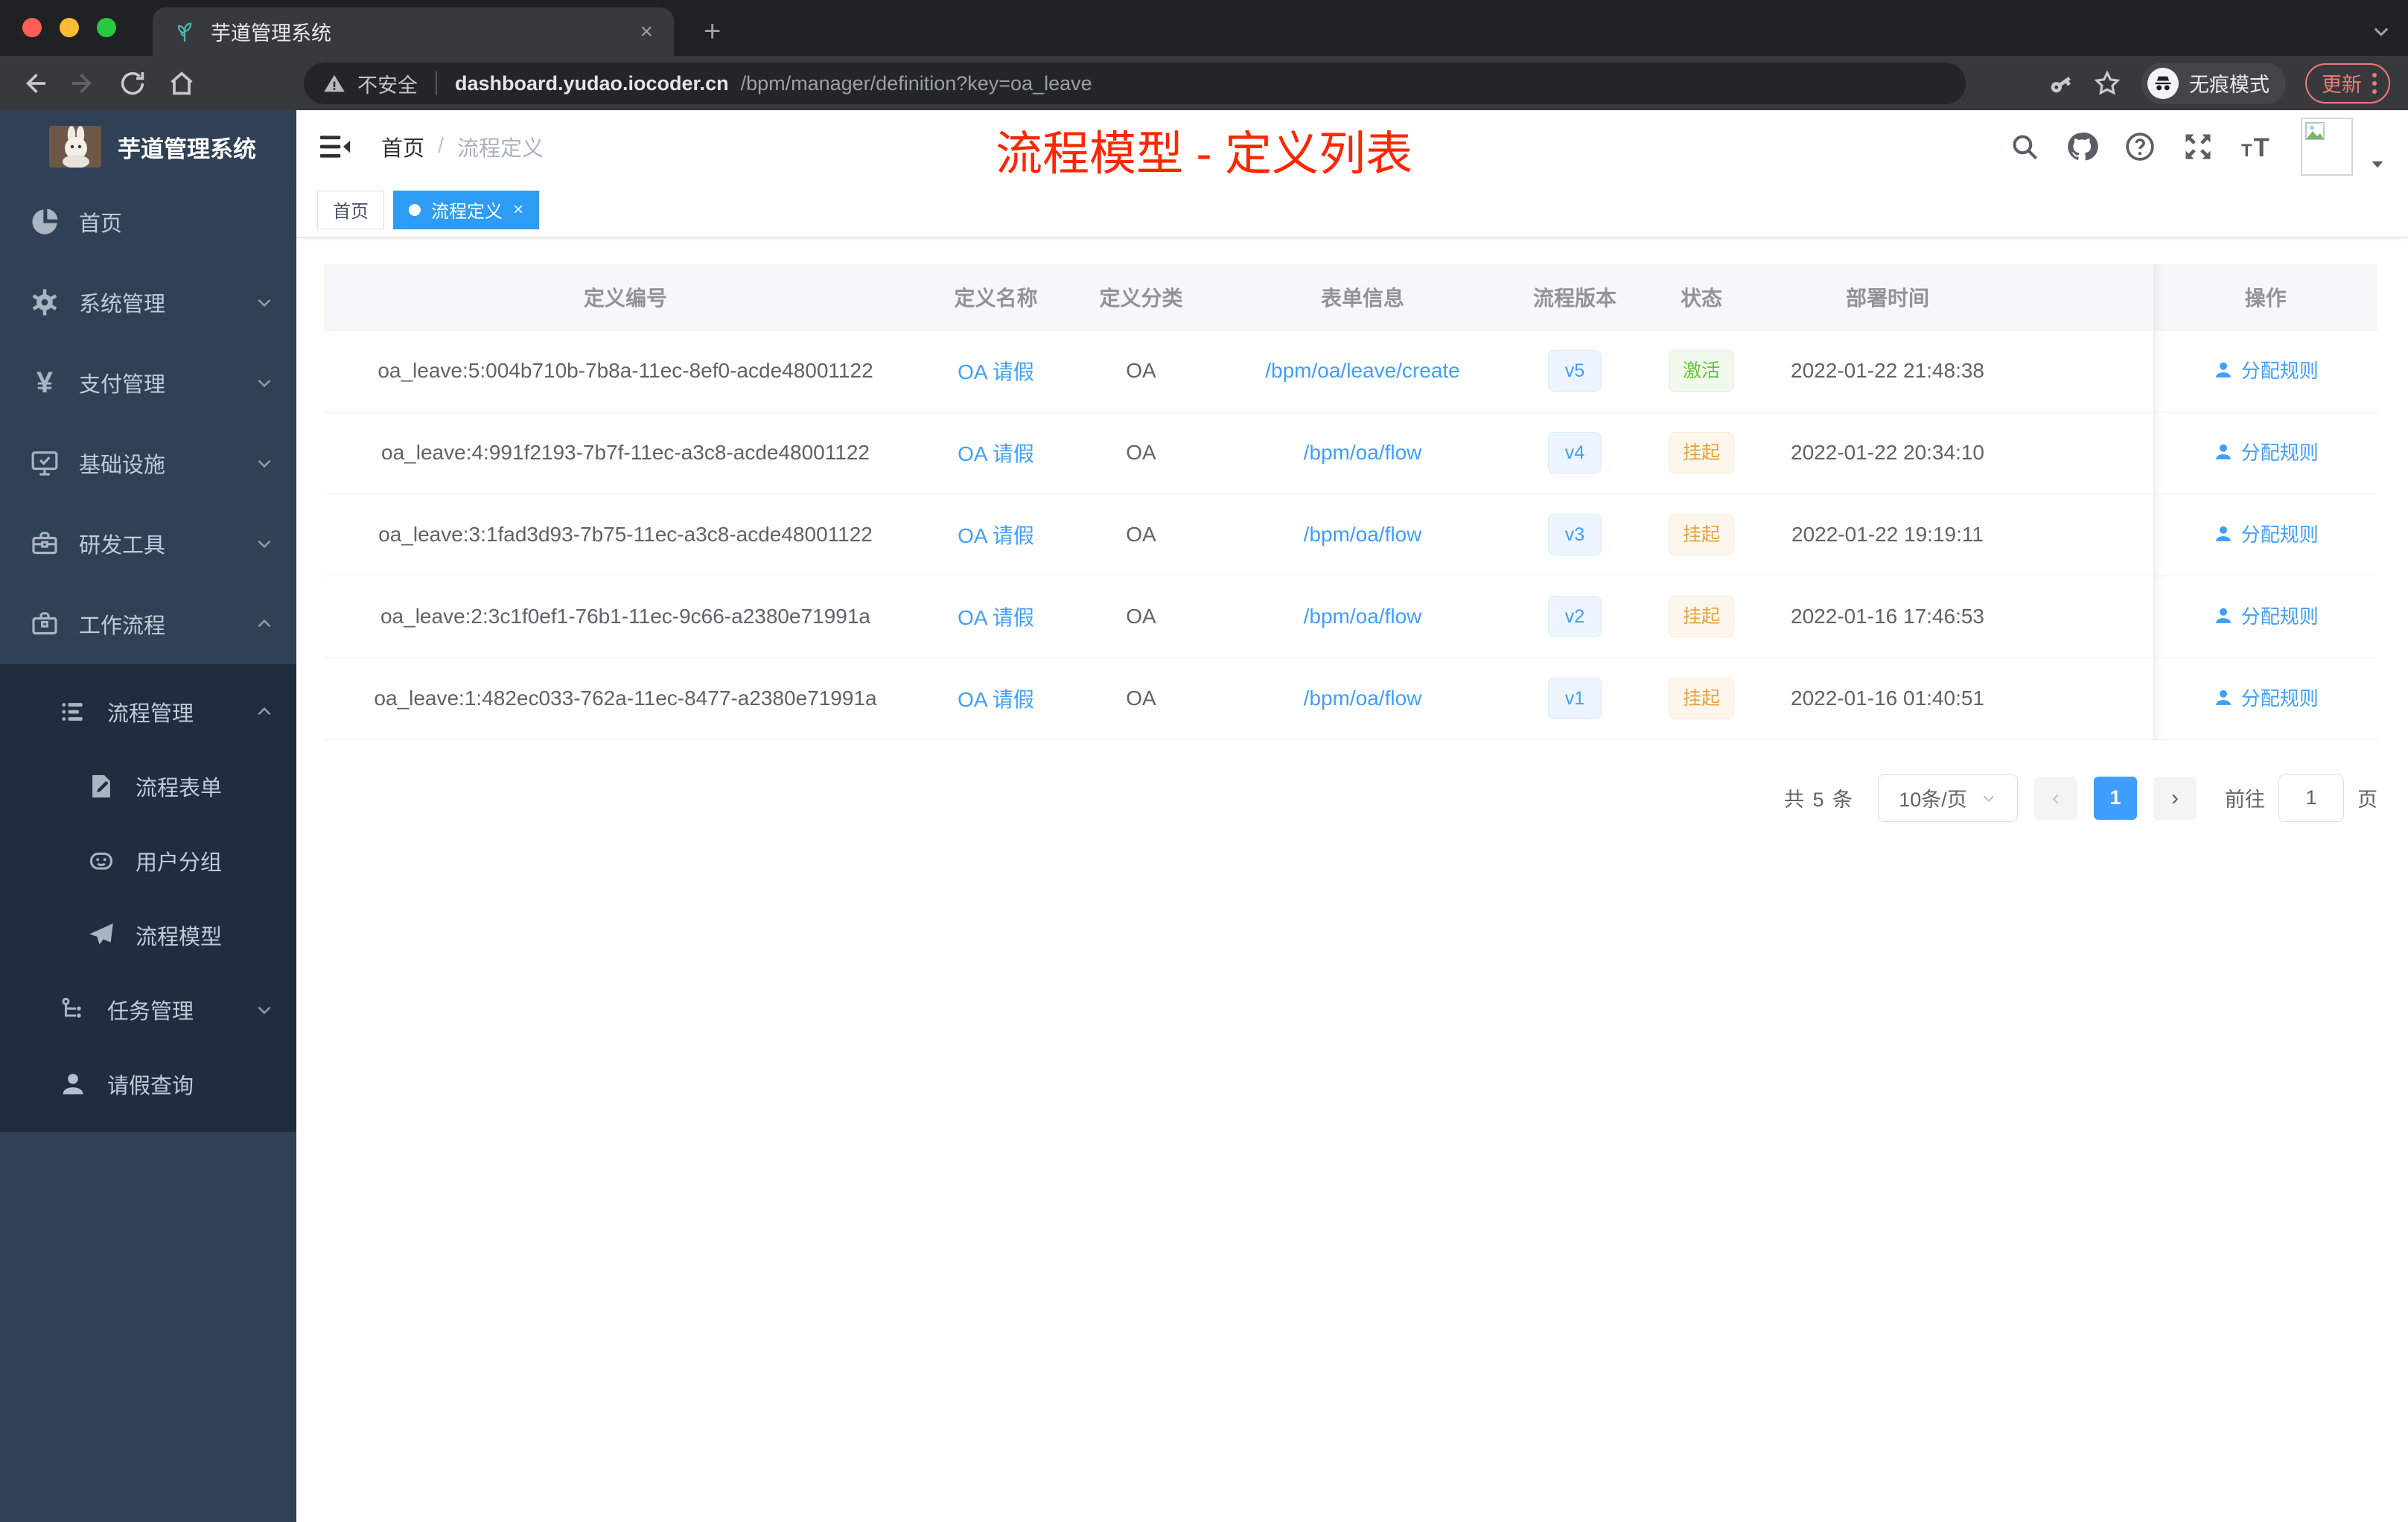 Image resolution: width=2408 pixels, height=1522 pixels. Describe the element at coordinates (2347, 83) in the screenshot. I see `browser-update-menu-button: 更新` at that location.